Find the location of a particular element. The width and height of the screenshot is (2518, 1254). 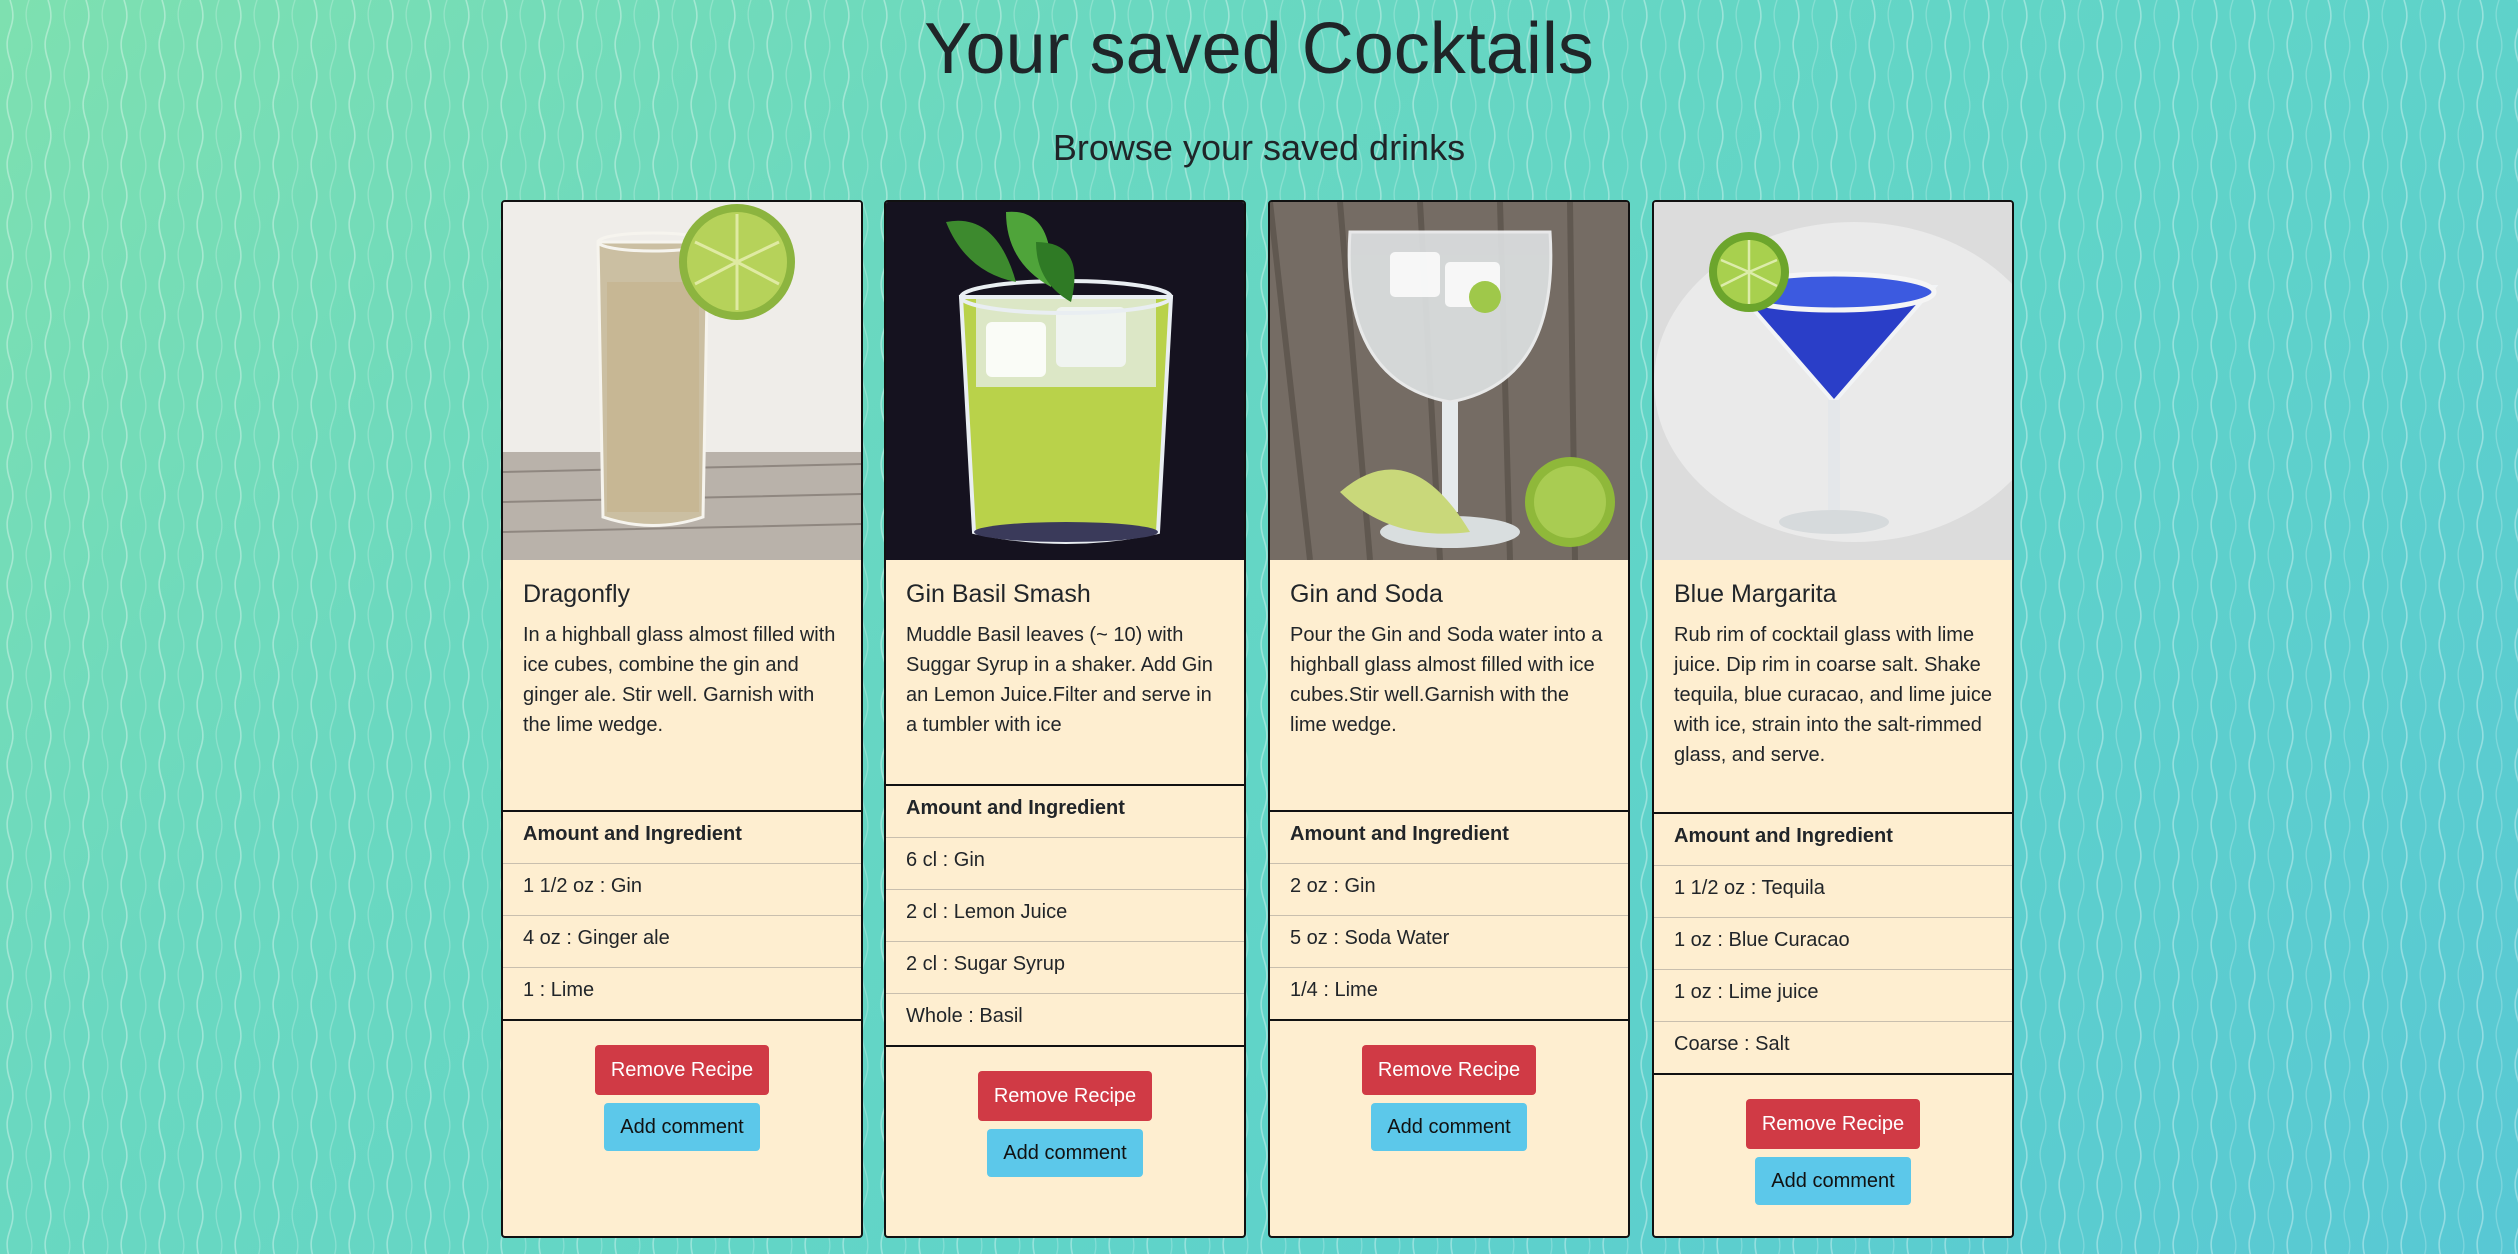

cocktail-image-blue-margarita is located at coordinates (1833, 381).